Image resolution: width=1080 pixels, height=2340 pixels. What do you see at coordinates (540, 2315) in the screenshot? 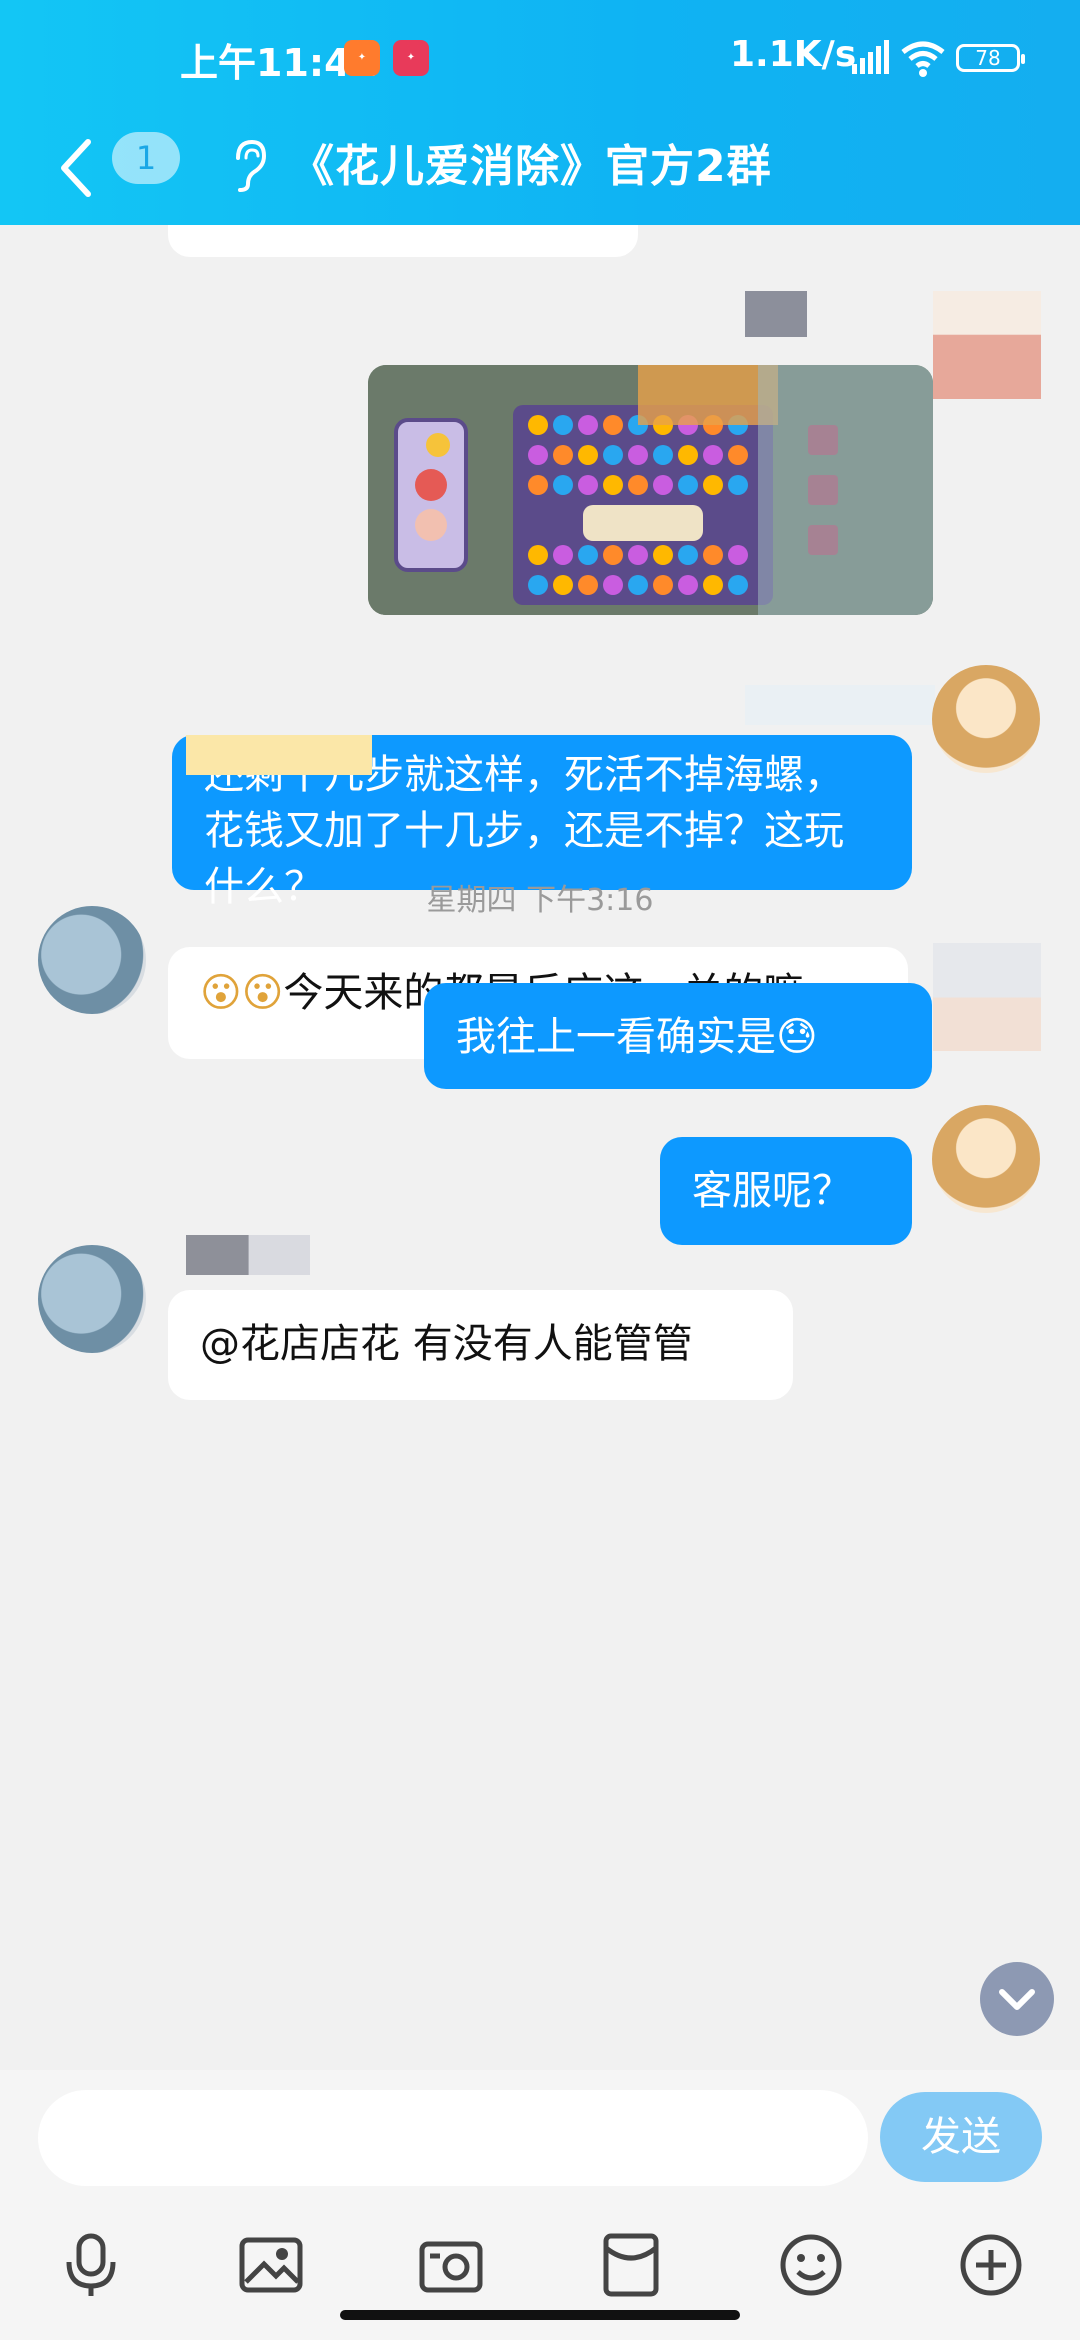
I see `home-indicator` at bounding box center [540, 2315].